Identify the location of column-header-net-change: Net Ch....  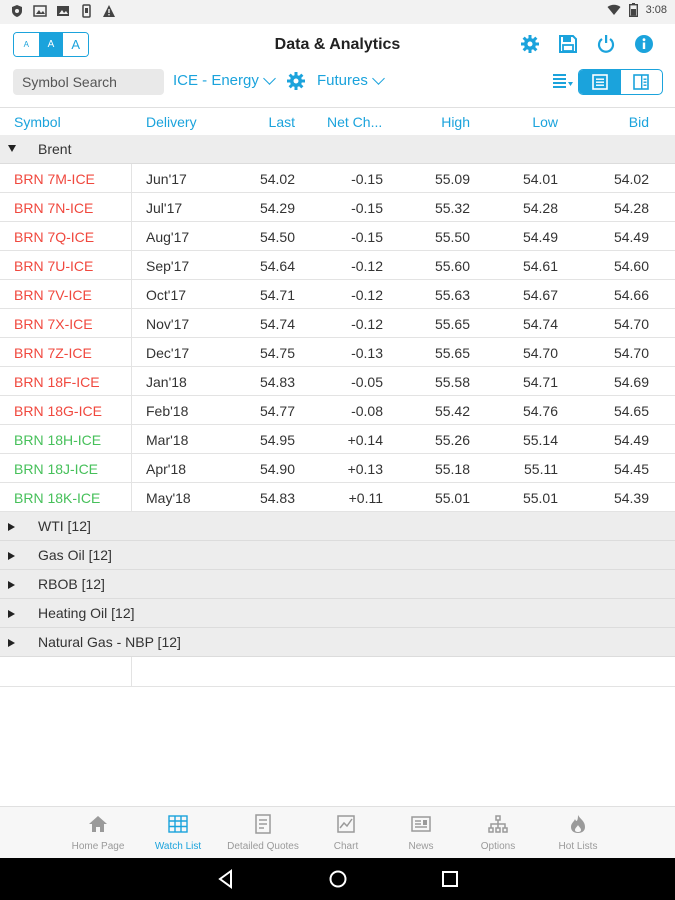
(354, 122).